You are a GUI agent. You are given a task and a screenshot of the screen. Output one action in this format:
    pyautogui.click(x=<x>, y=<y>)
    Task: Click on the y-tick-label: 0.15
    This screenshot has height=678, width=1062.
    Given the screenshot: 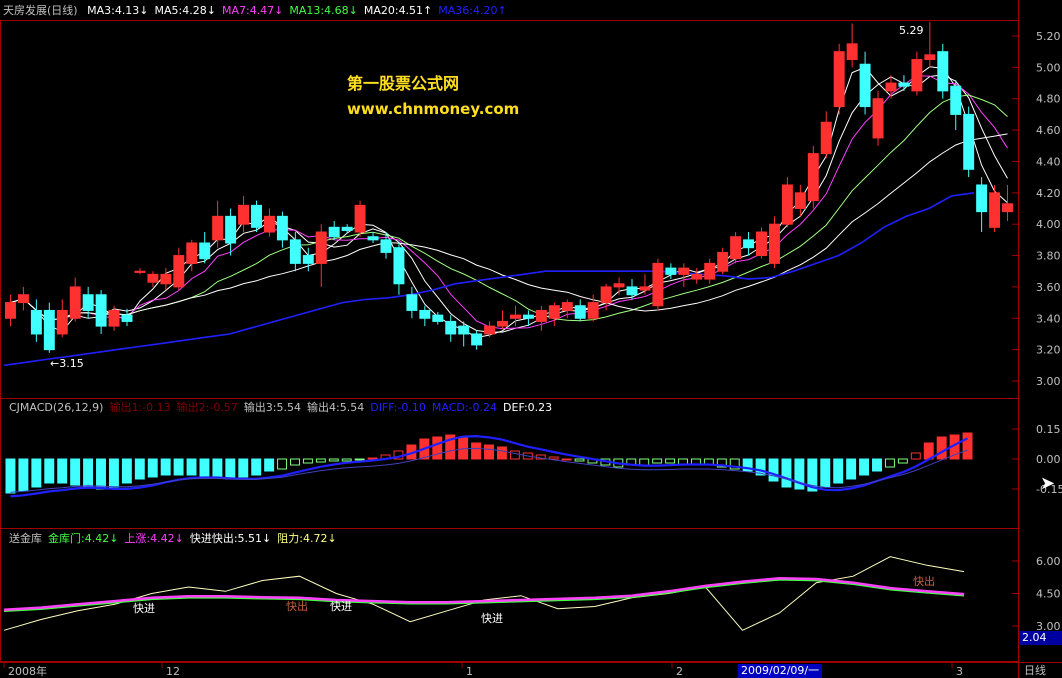 What is the action you would take?
    pyautogui.click(x=1048, y=429)
    